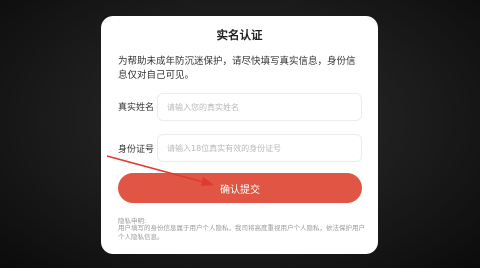  I want to click on id-field-label: 身份证号, so click(136, 150).